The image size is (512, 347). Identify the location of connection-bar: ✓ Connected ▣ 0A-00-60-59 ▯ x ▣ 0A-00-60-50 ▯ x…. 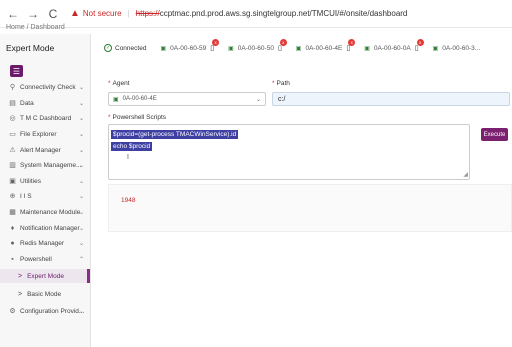
(302, 47).